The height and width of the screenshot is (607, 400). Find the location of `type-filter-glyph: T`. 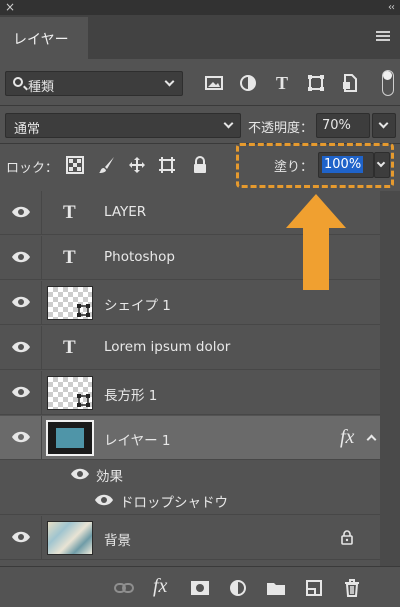

type-filter-glyph: T is located at coordinates (282, 83).